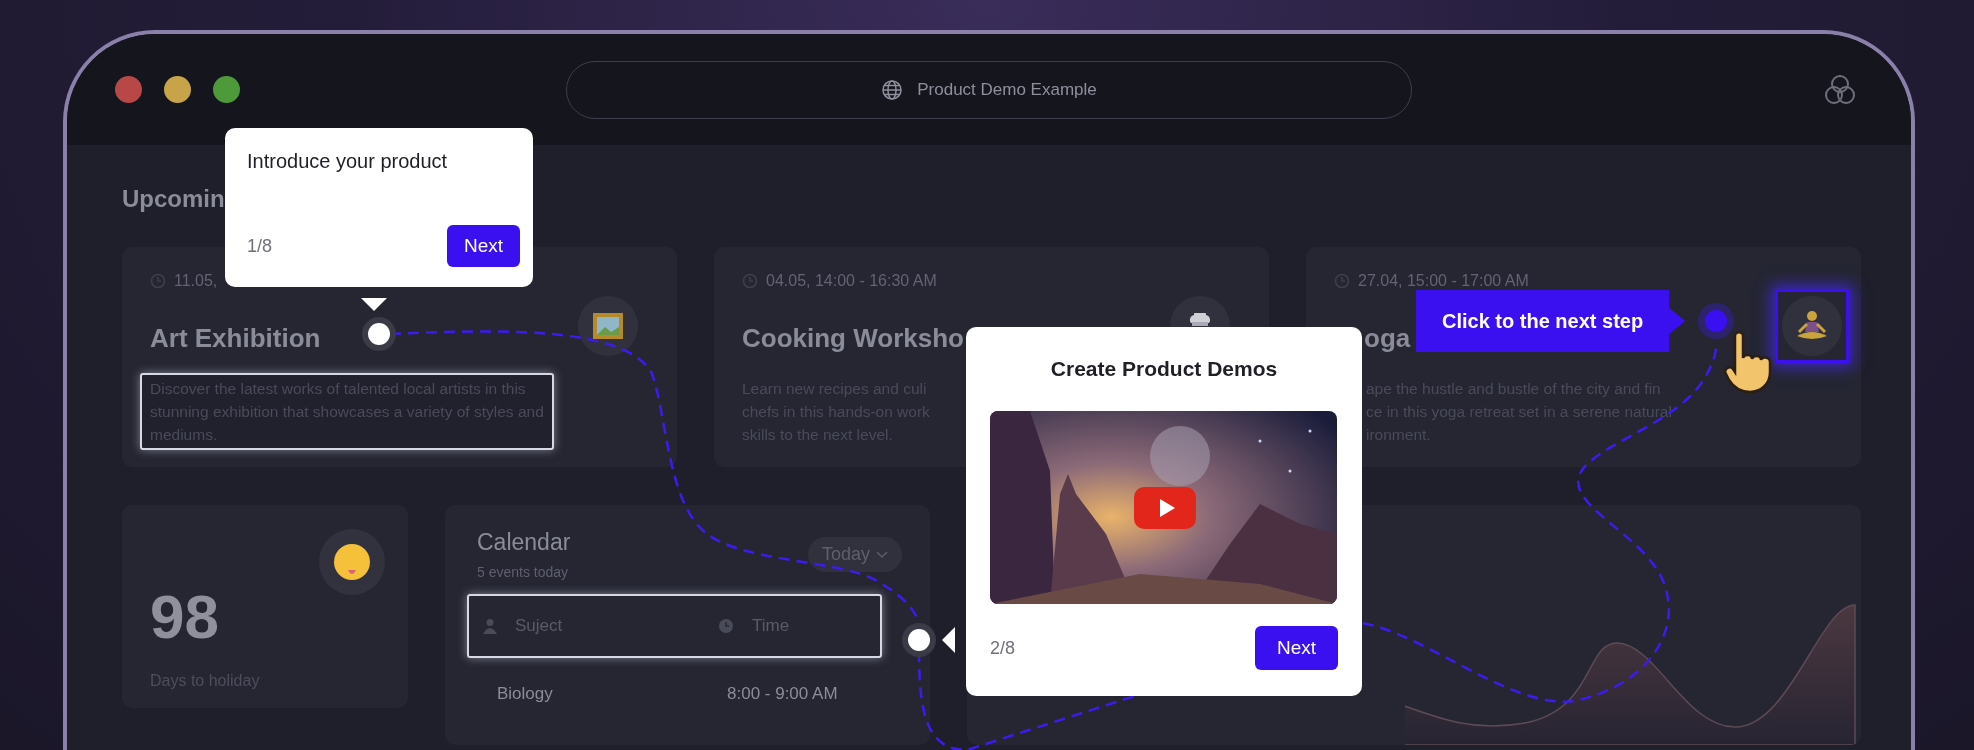  Describe the element at coordinates (523, 572) in the screenshot. I see `calendar-subtitle: 5 events today` at that location.